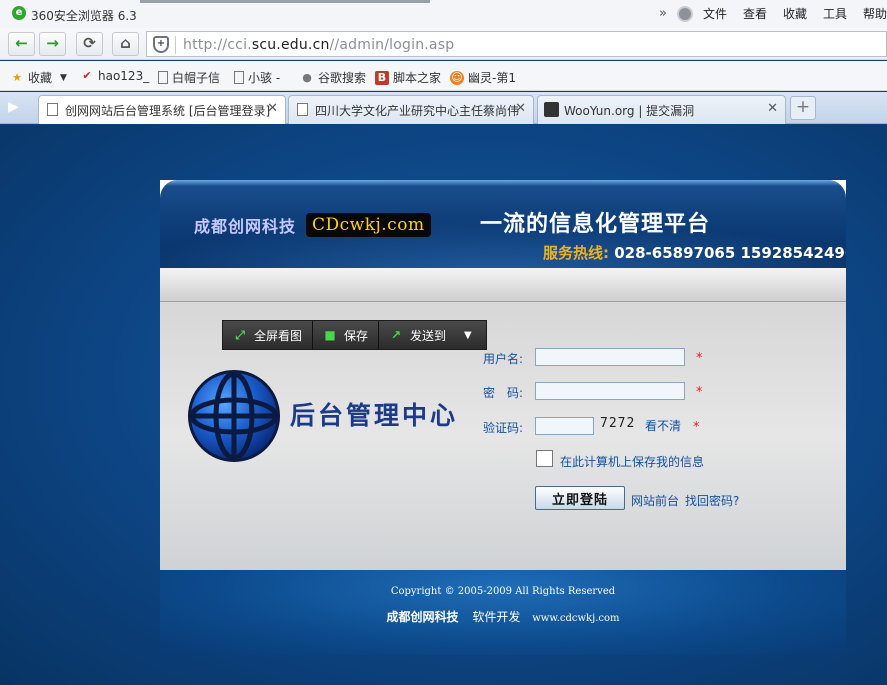  I want to click on bookmark-xiaohai: 小骇 -, so click(257, 77).